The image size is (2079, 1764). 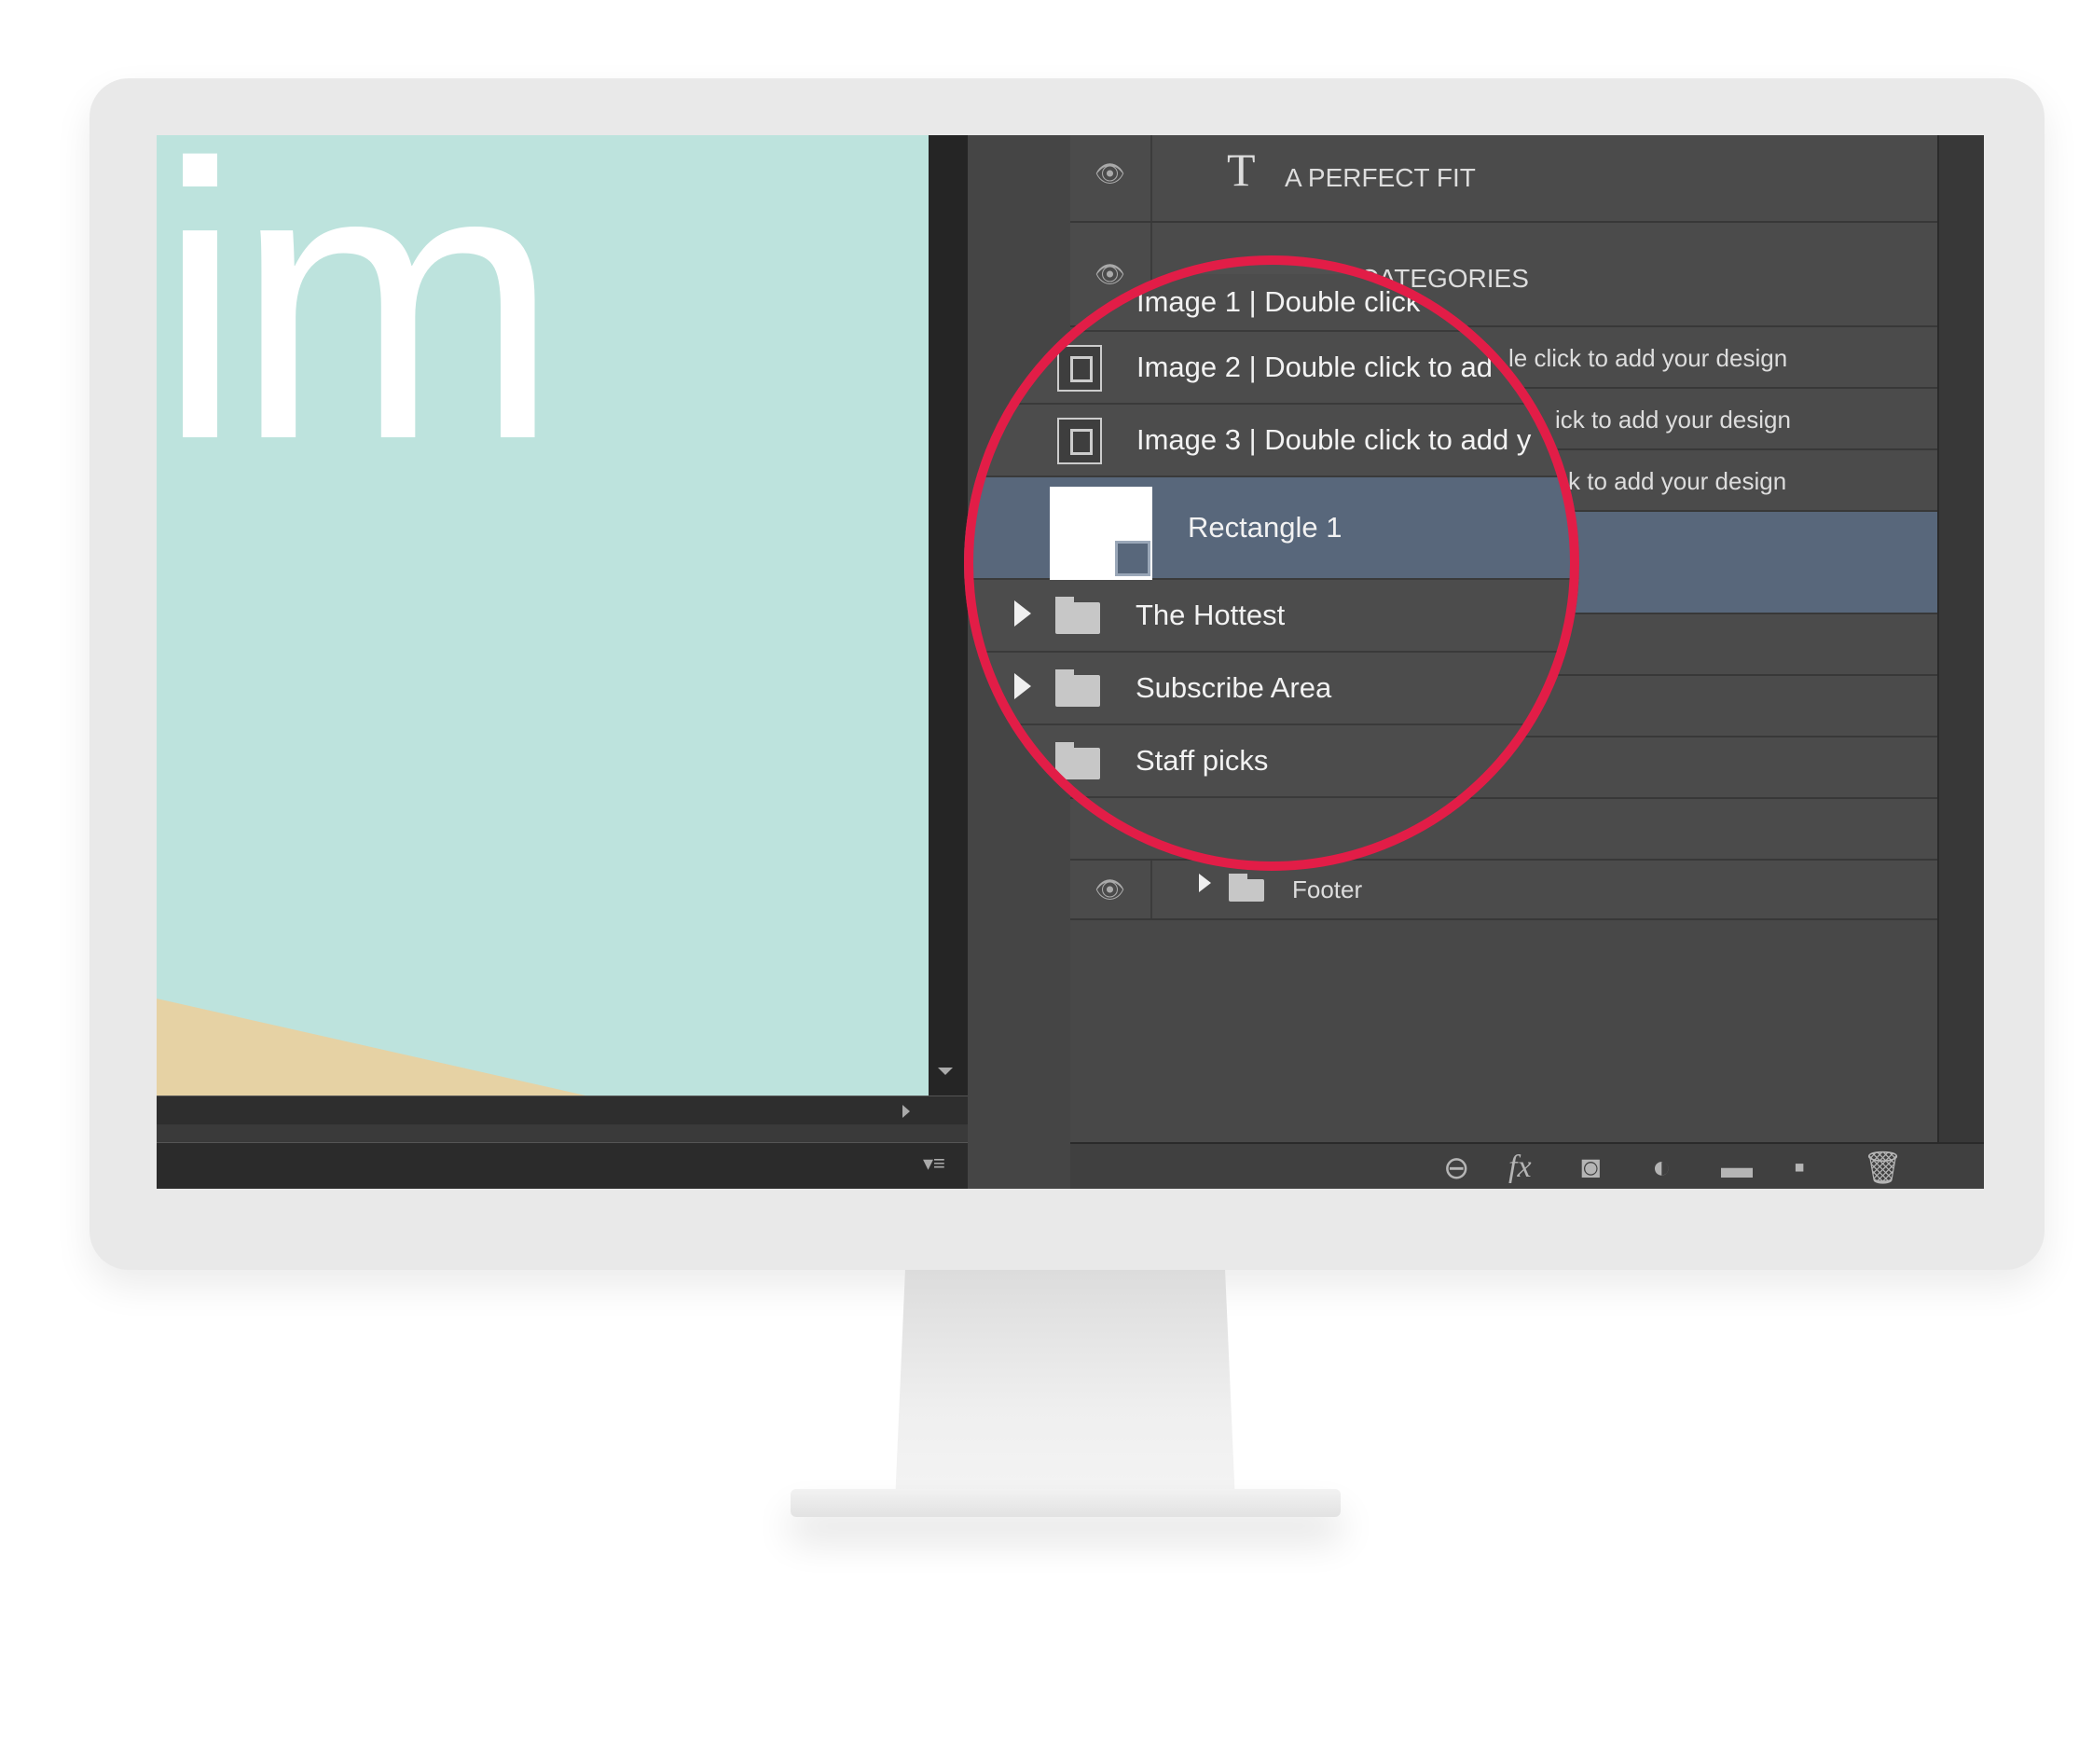 What do you see at coordinates (1271, 563) in the screenshot?
I see `magnifier-ring` at bounding box center [1271, 563].